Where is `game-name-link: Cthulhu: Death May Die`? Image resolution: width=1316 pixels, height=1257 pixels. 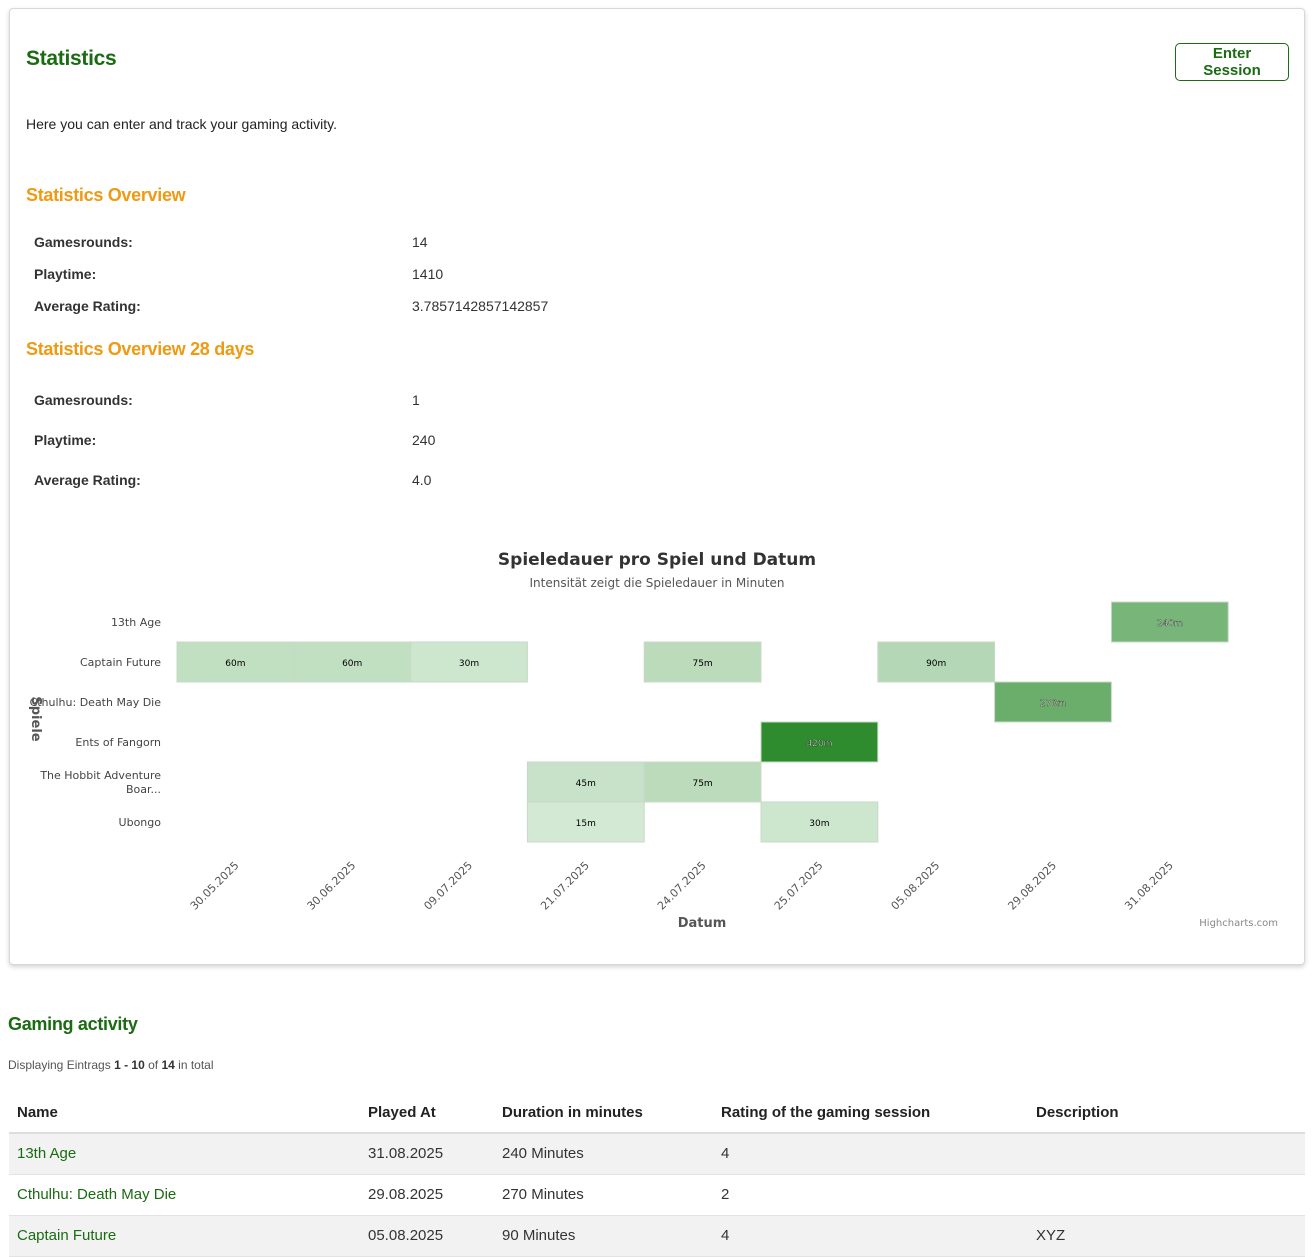 game-name-link: Cthulhu: Death May Die is located at coordinates (96, 1194).